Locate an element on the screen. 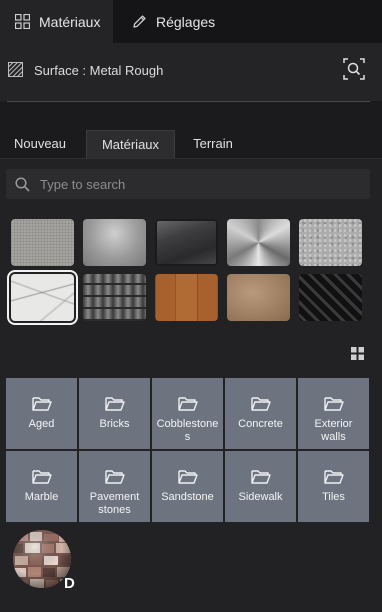 The image size is (382, 612). folder-label: Aged is located at coordinates (41, 424).